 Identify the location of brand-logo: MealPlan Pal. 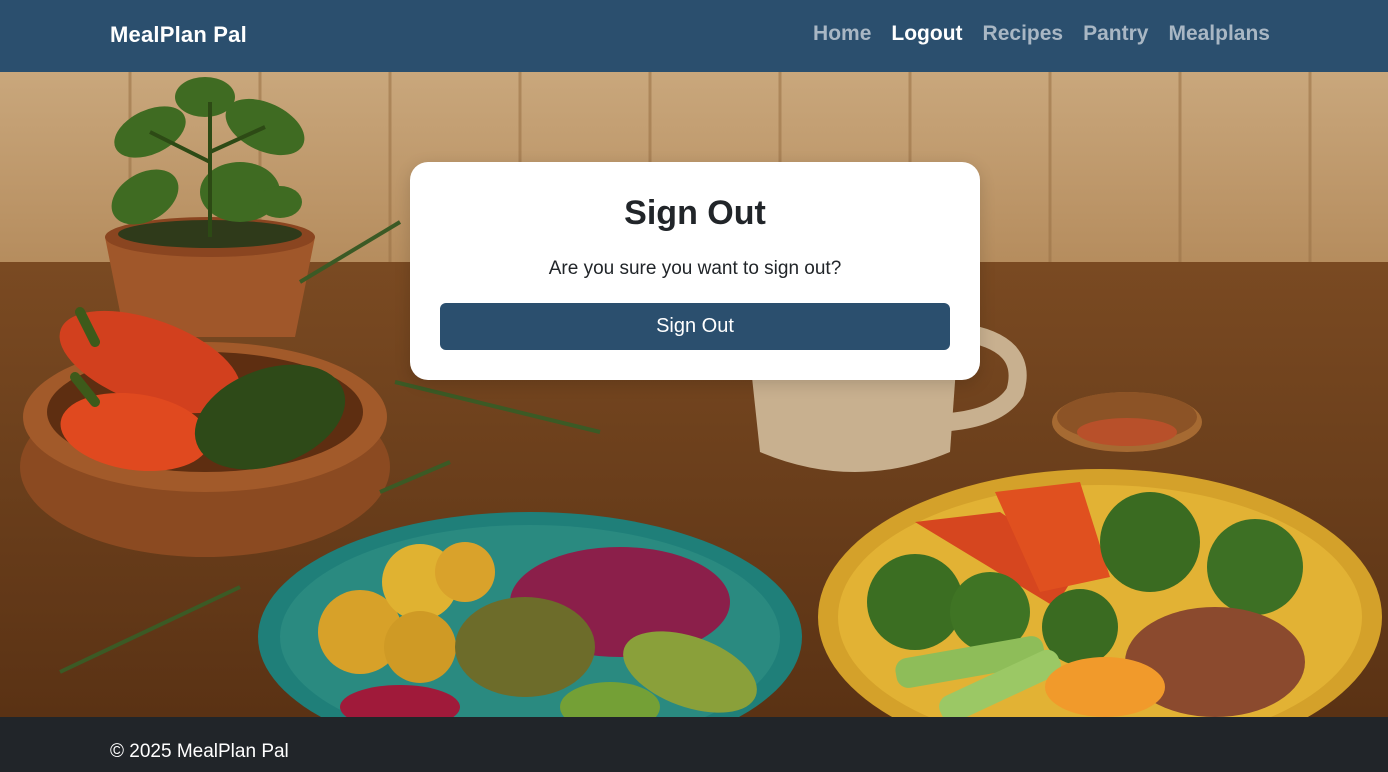
(178, 35).